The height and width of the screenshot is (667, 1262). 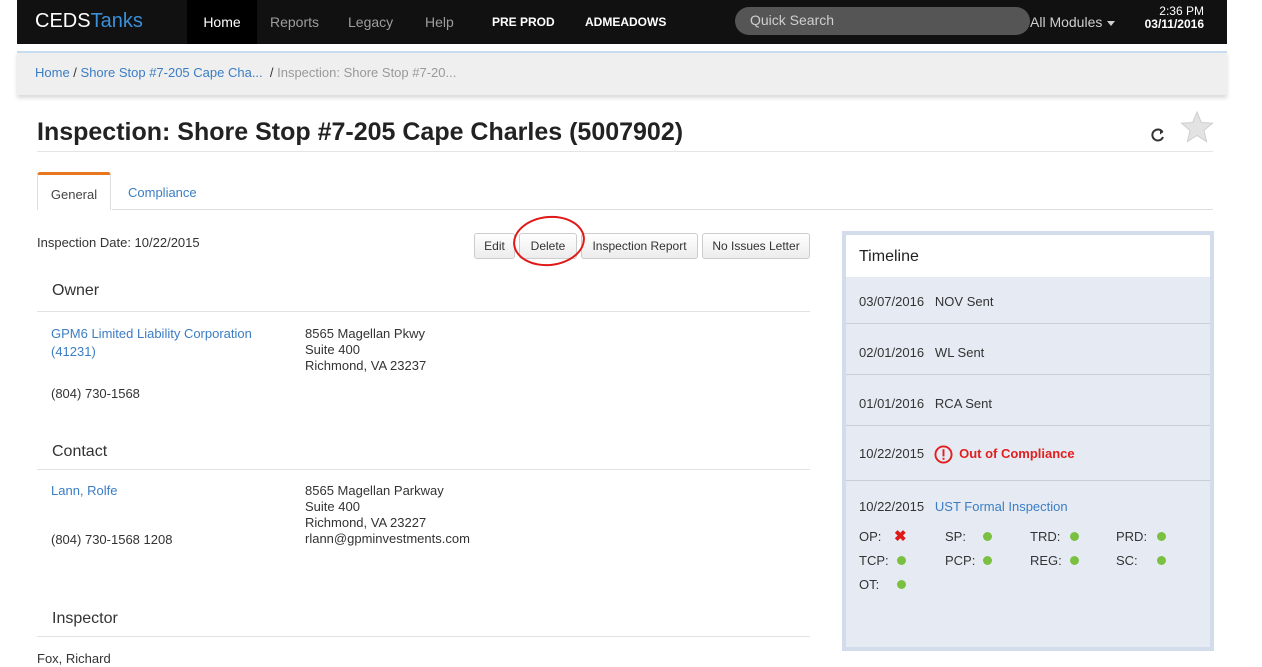 What do you see at coordinates (387, 538) in the screenshot?
I see `contact-email: rlann@gpminvestments.com` at bounding box center [387, 538].